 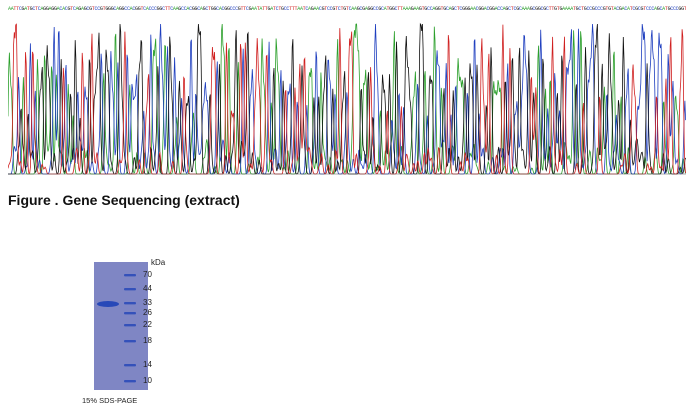 What do you see at coordinates (147, 324) in the screenshot?
I see `ladder-label: 22` at bounding box center [147, 324].